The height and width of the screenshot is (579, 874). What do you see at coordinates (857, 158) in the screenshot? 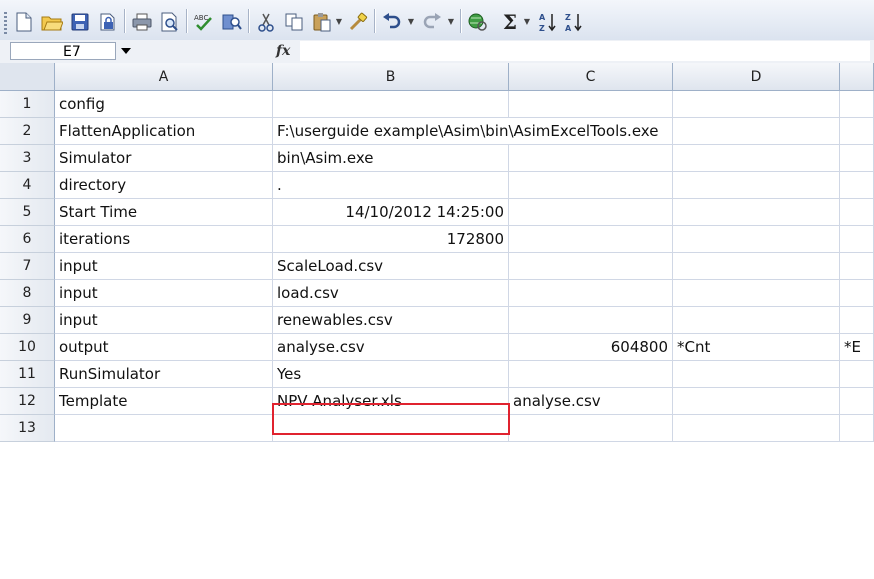
I see `cell-e3` at bounding box center [857, 158].